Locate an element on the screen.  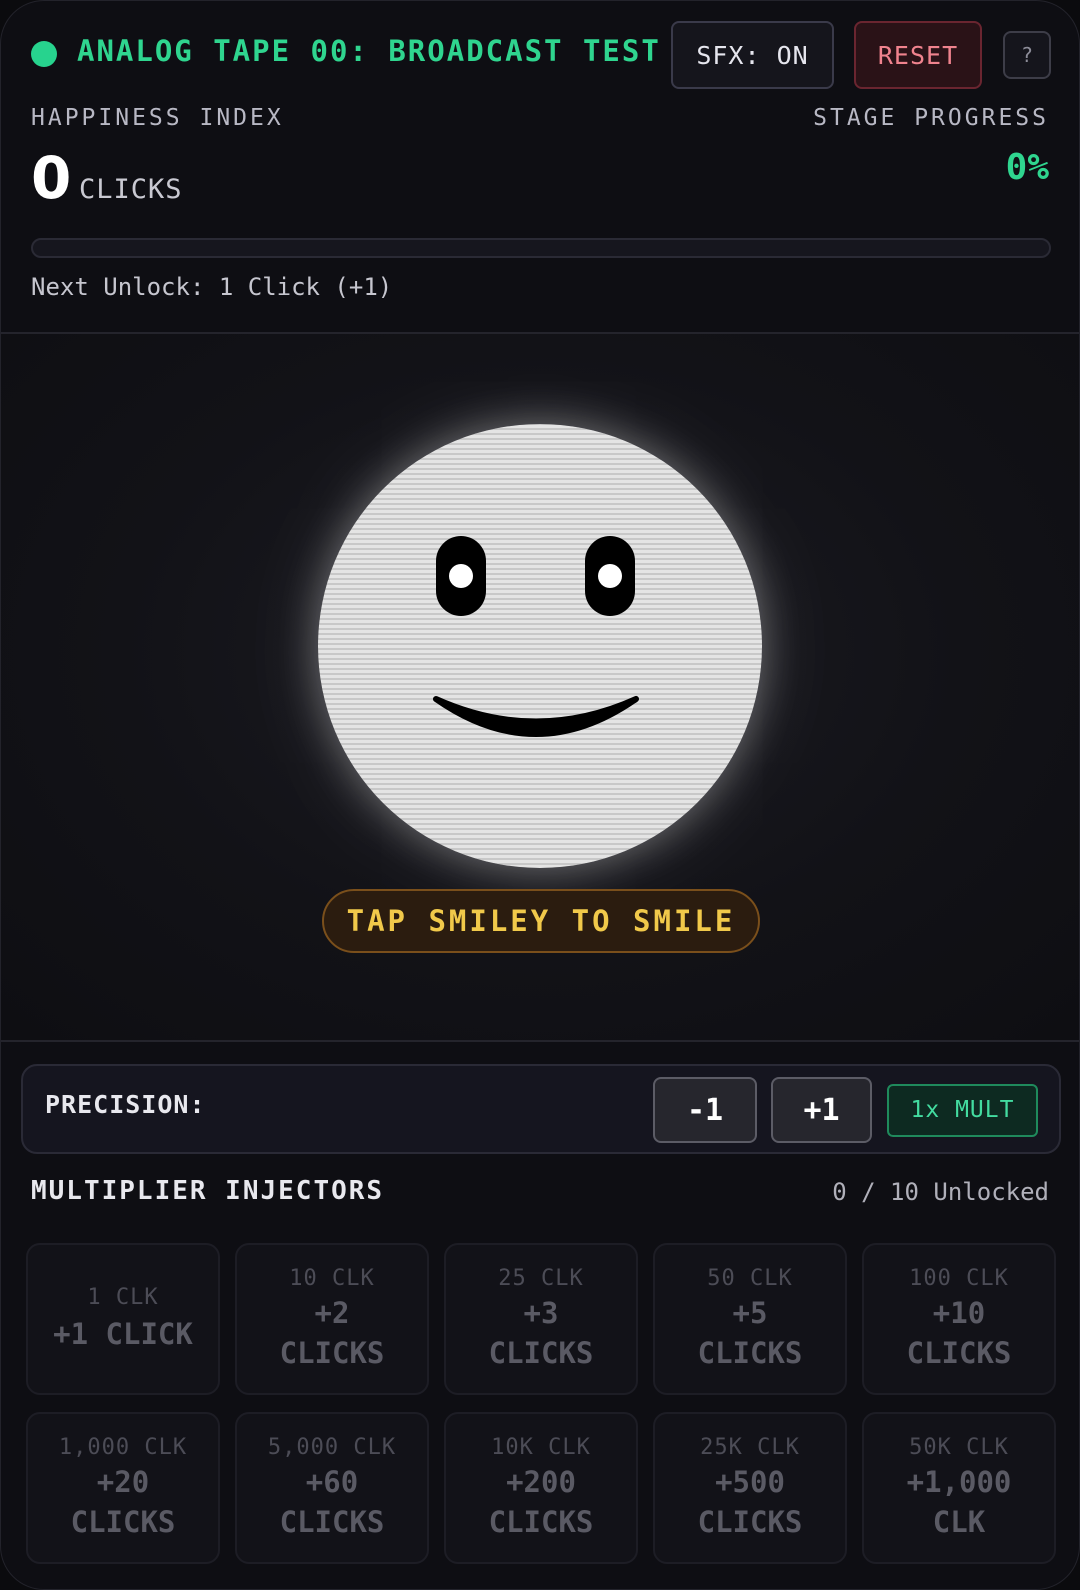
injector-card: 1,000 CLK +20 CLICKS is located at coordinates (123, 1488).